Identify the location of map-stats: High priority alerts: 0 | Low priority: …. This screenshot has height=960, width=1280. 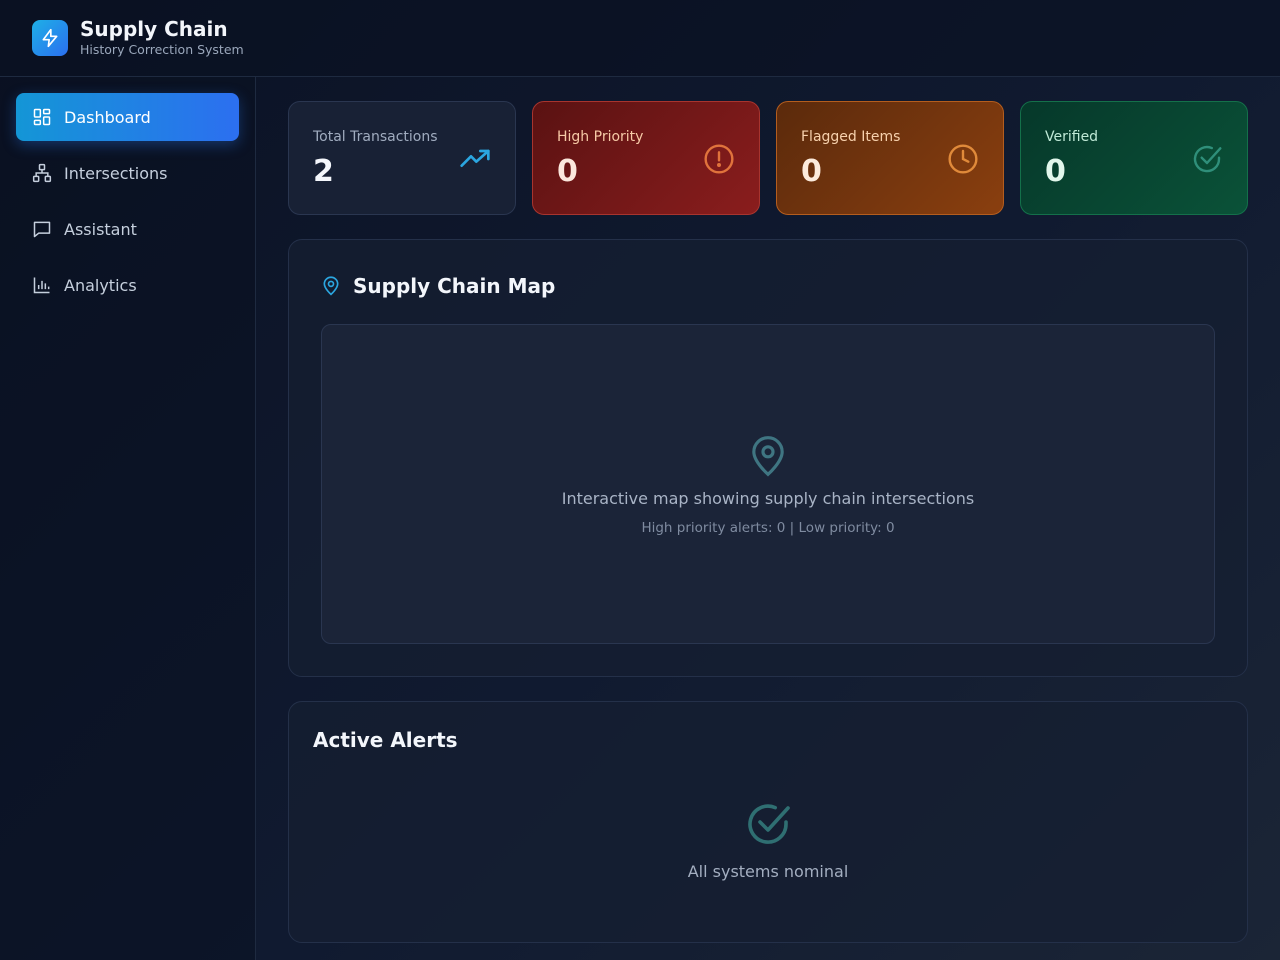
(768, 527).